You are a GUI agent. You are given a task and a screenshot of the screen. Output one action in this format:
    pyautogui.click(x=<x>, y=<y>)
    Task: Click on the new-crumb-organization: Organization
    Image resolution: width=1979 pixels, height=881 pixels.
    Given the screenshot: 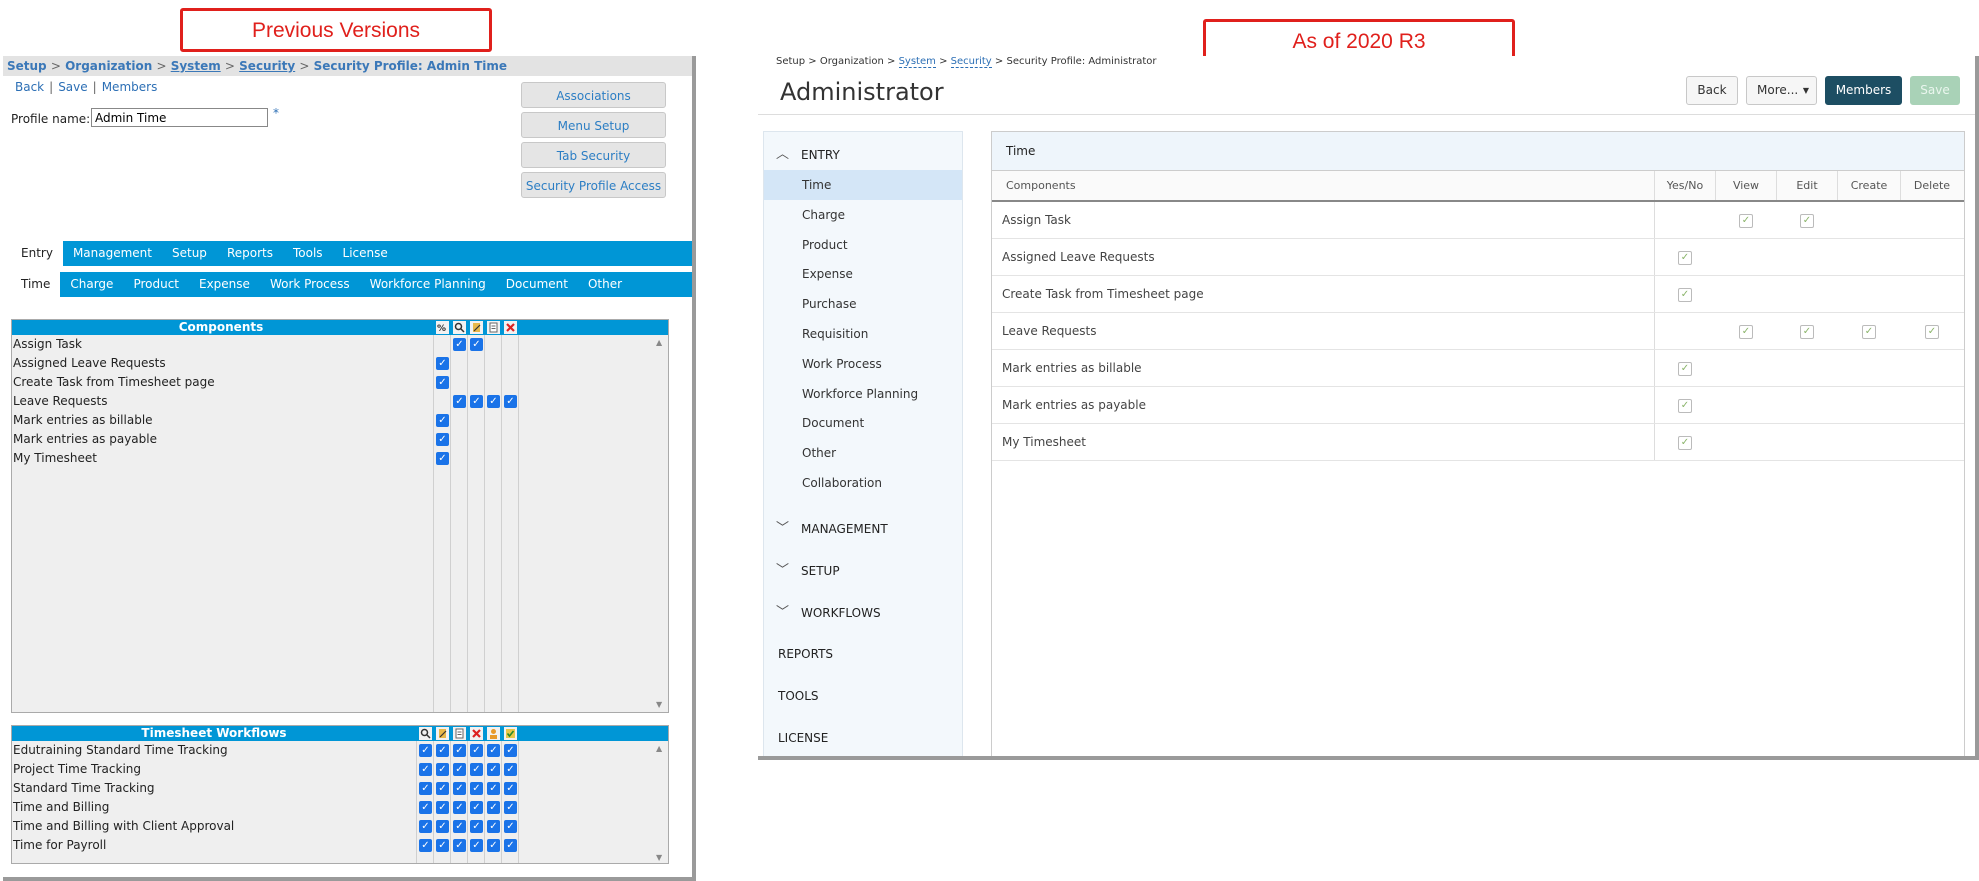 What is the action you would take?
    pyautogui.click(x=852, y=61)
    